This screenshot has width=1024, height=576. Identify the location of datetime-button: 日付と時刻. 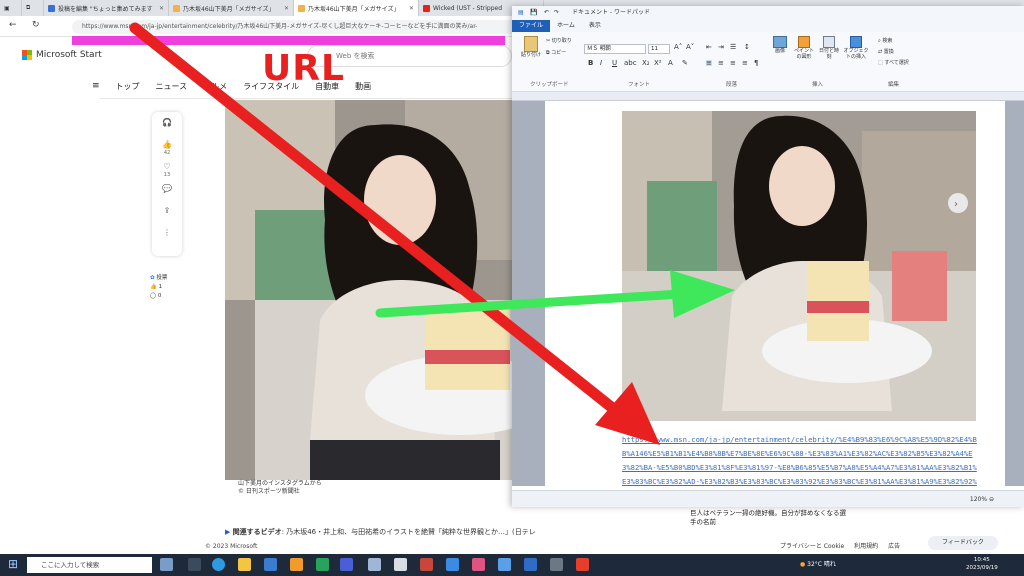
(829, 48).